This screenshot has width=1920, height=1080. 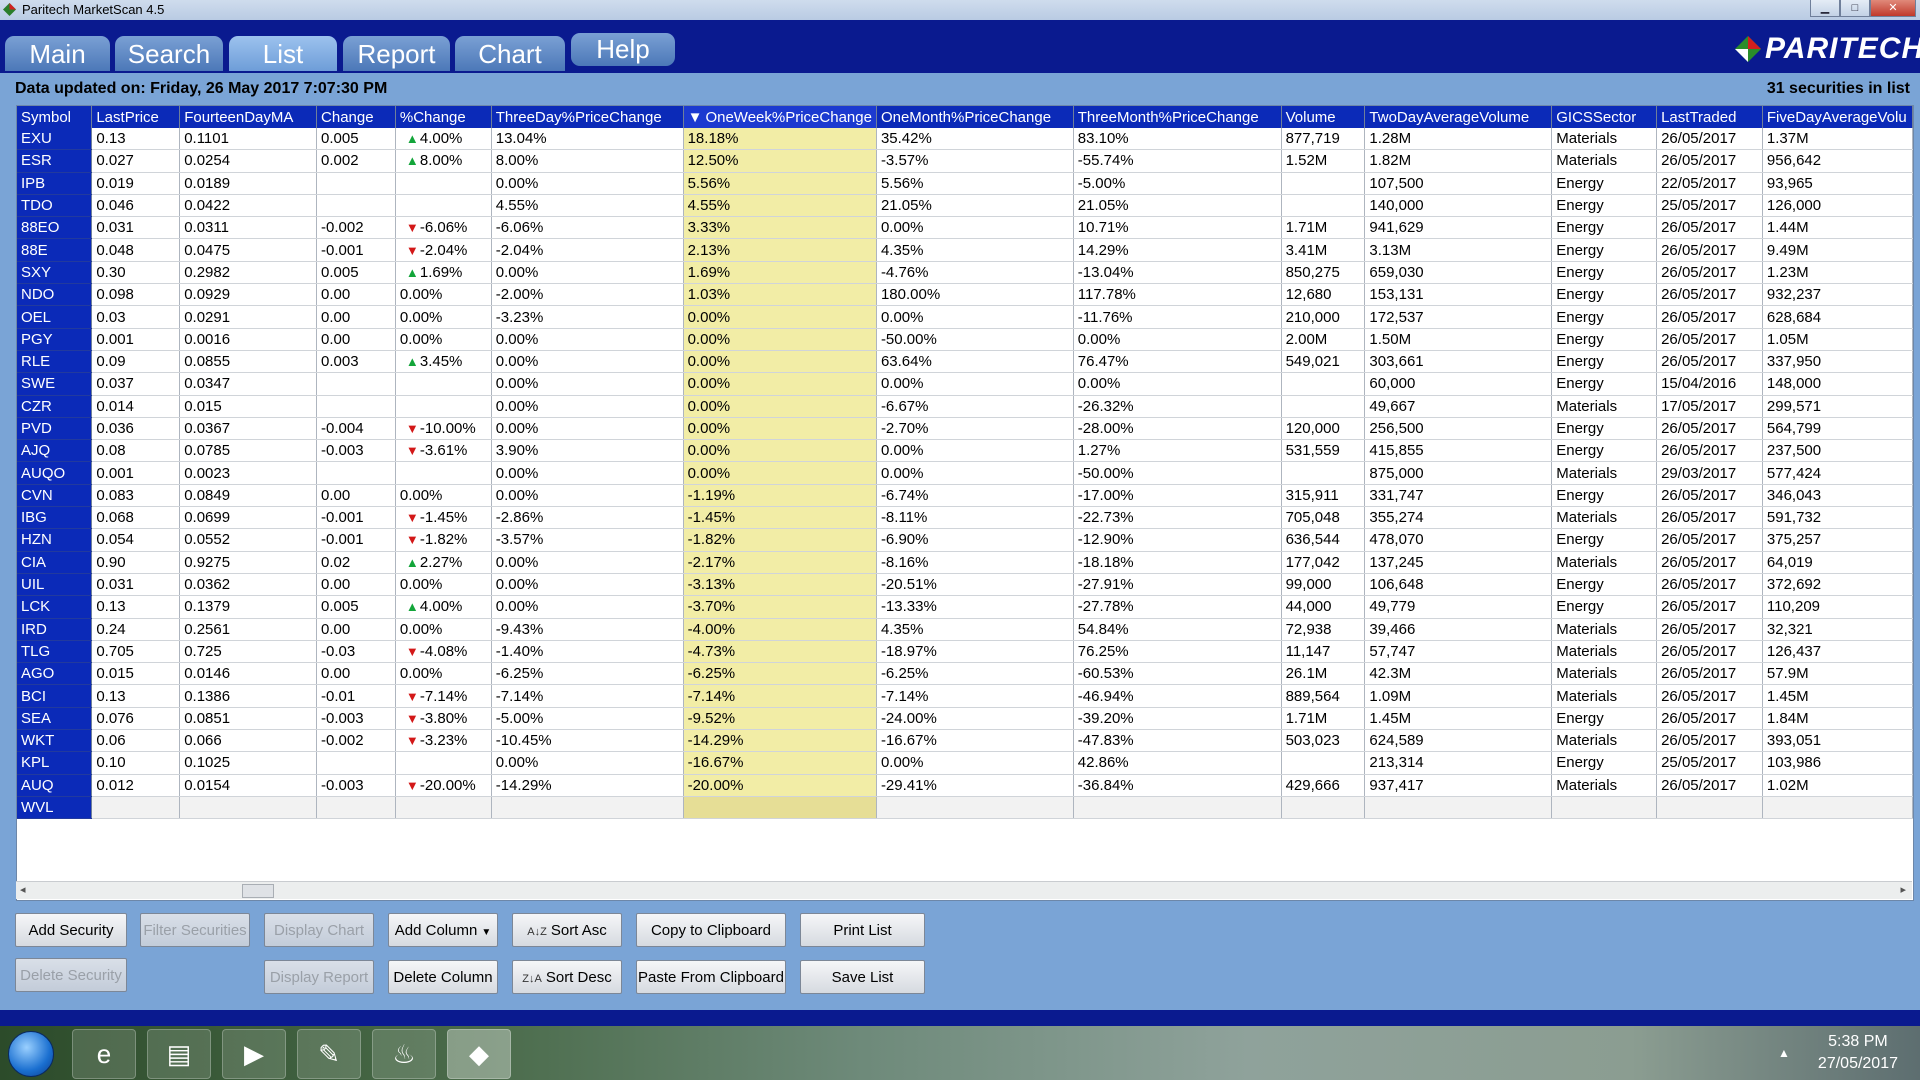 I want to click on table-cell: 237,500, so click(x=1837, y=451).